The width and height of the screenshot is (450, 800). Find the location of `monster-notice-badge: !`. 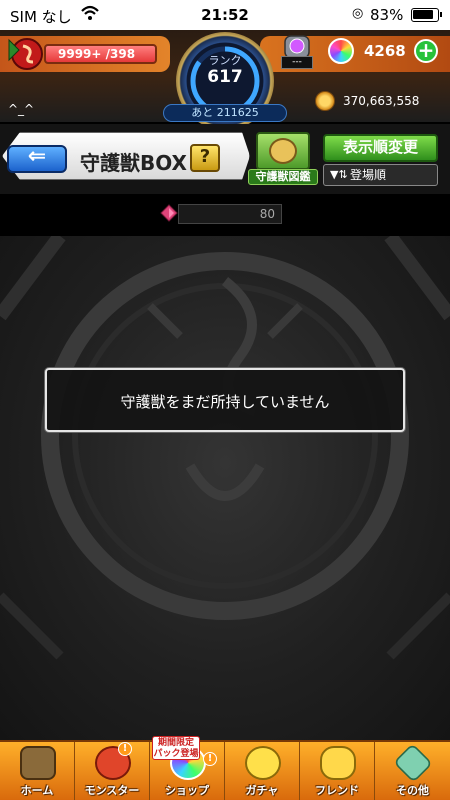

monster-notice-badge: ! is located at coordinates (125, 749).